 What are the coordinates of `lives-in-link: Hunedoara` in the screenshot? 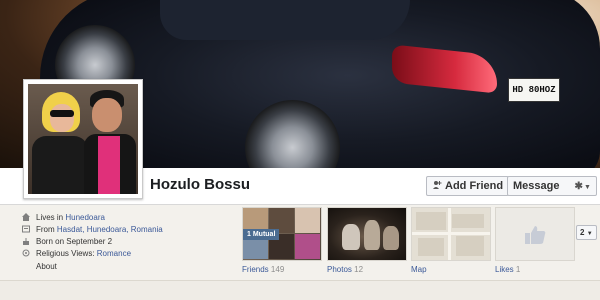 It's located at (85, 217).